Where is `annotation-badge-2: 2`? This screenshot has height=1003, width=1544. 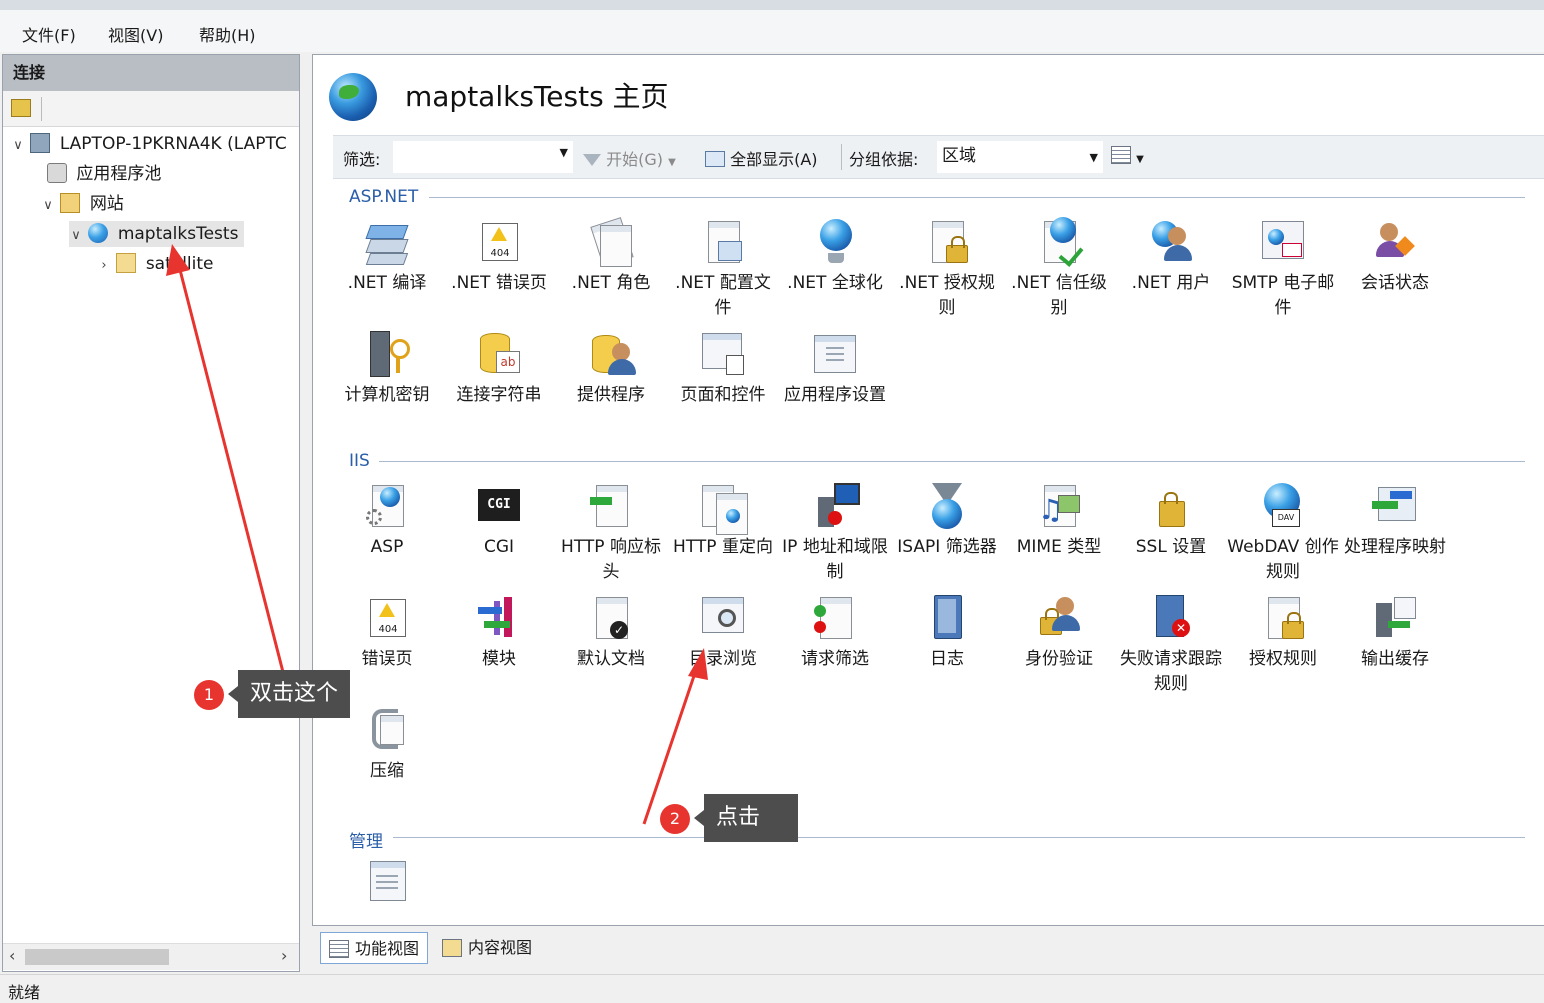
annotation-badge-2: 2 is located at coordinates (675, 819).